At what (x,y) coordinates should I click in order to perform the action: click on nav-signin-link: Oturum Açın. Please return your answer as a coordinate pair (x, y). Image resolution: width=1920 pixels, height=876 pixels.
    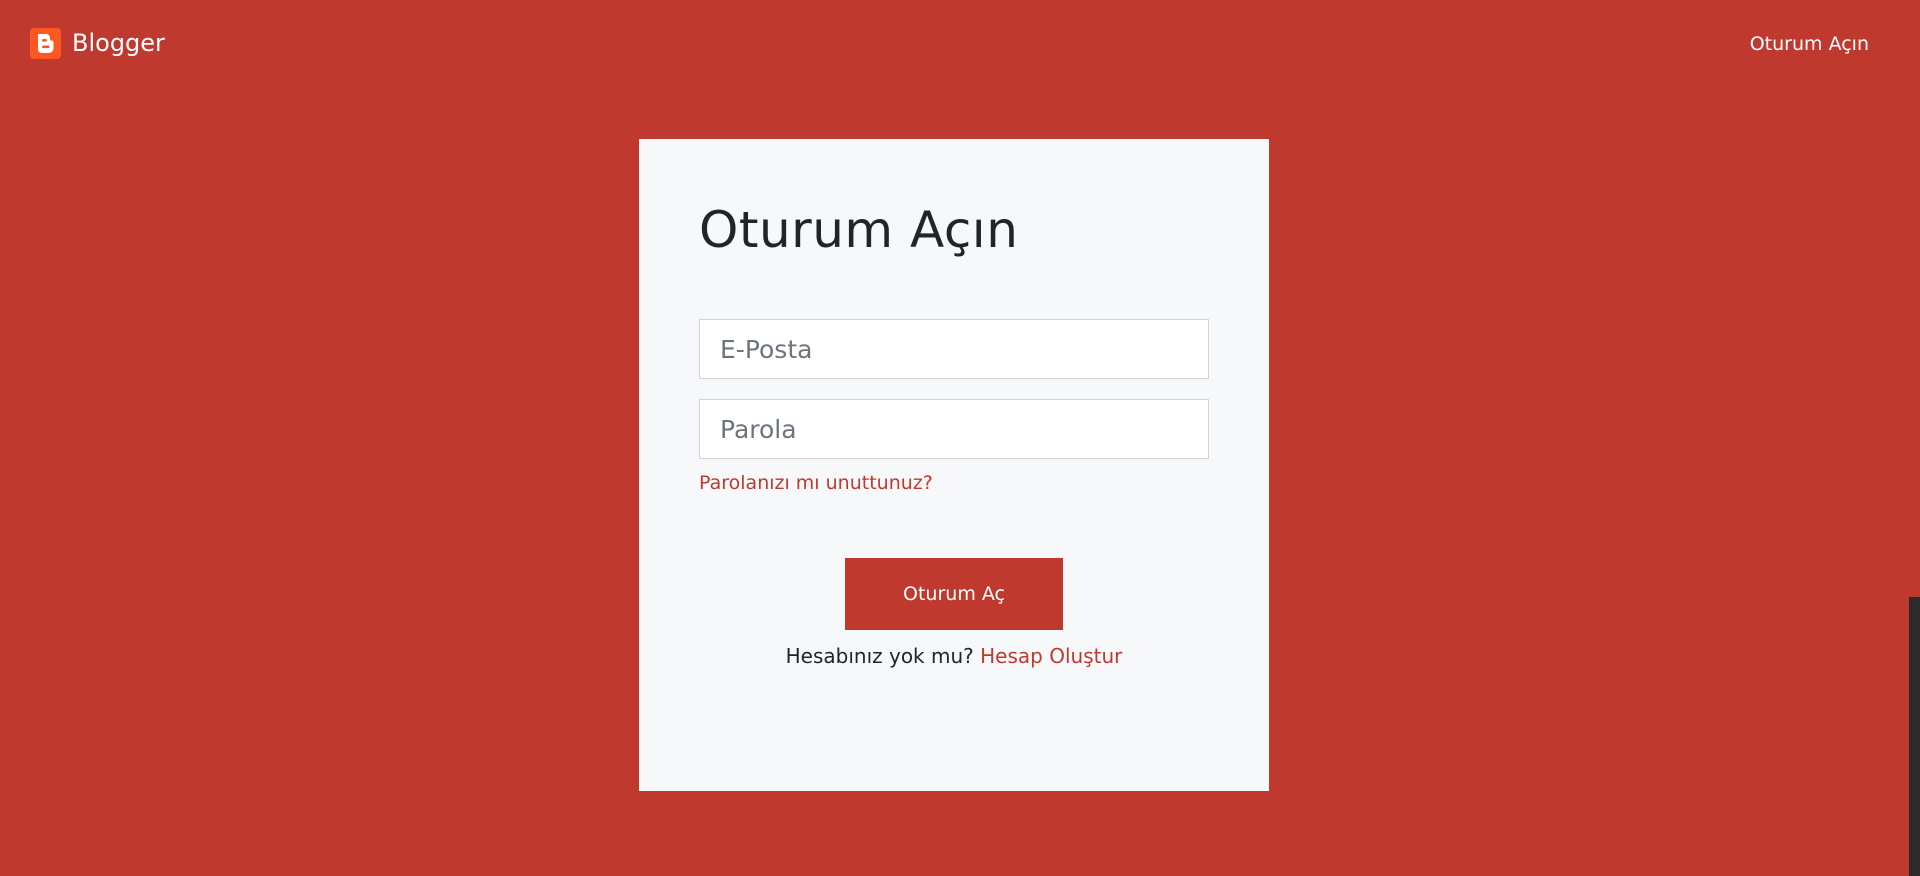
    Looking at the image, I should click on (1809, 44).